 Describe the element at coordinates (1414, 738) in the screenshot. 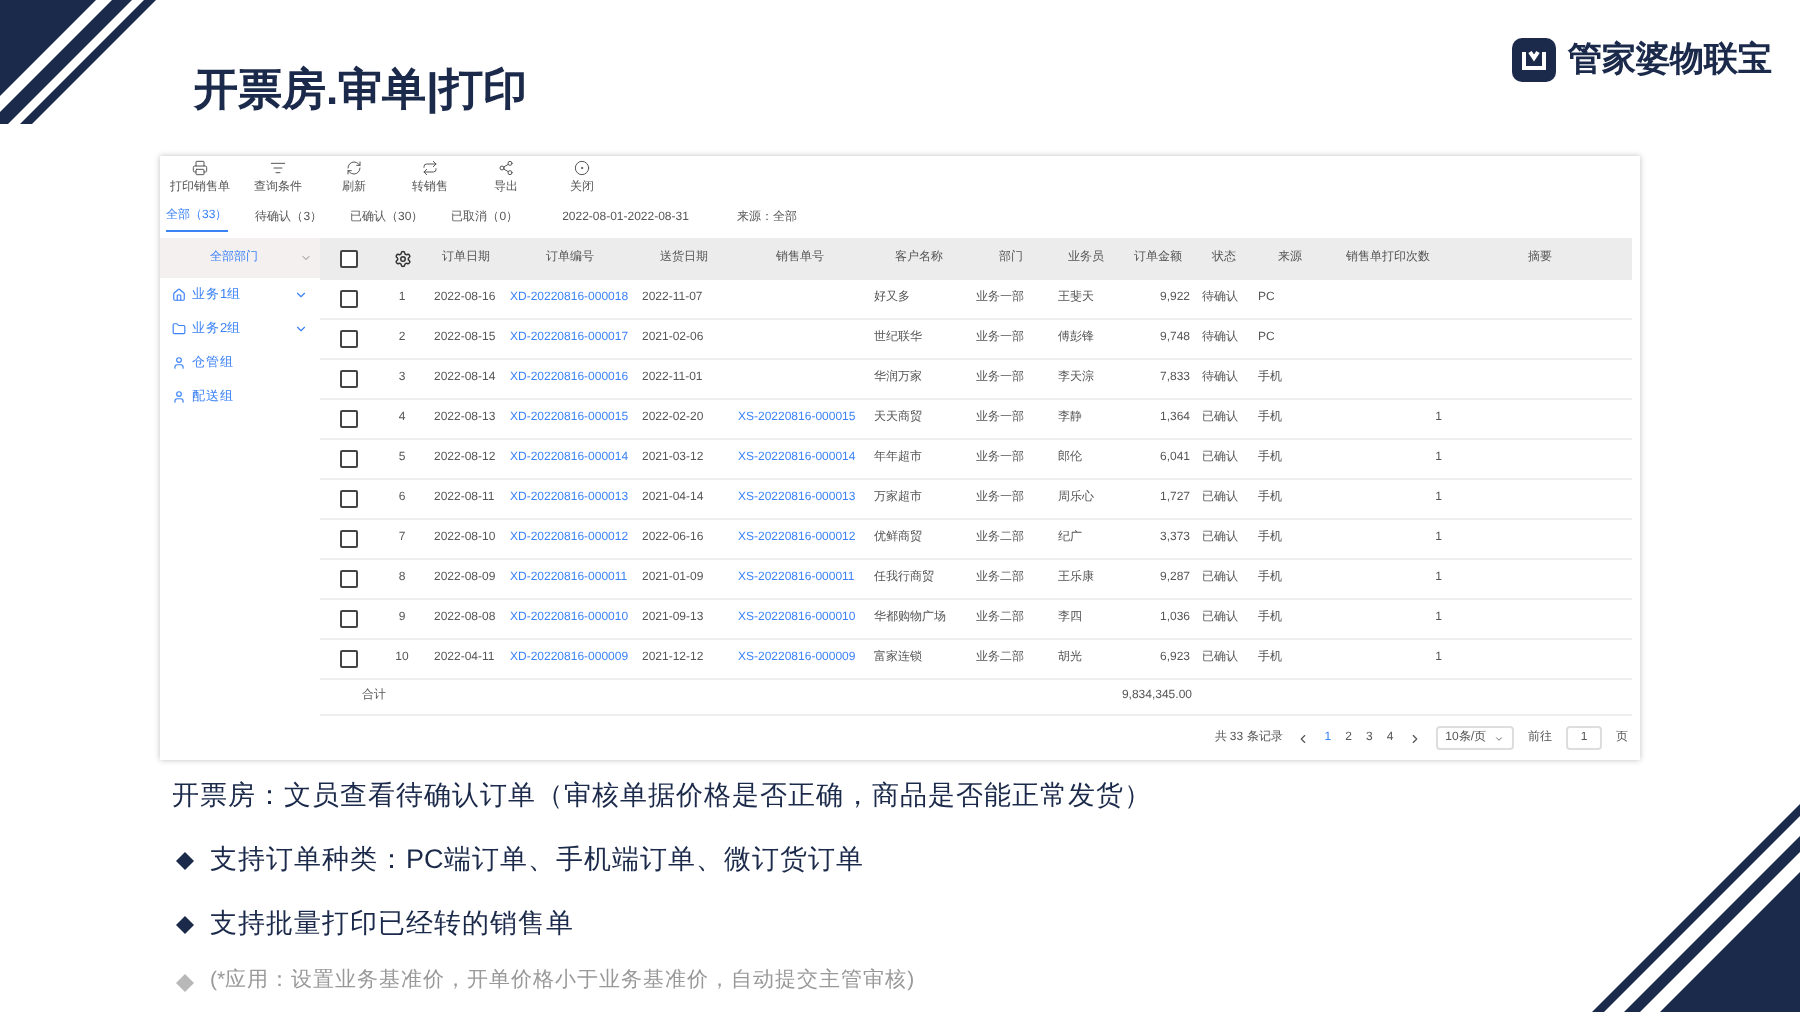

I see `next-page-icon` at that location.